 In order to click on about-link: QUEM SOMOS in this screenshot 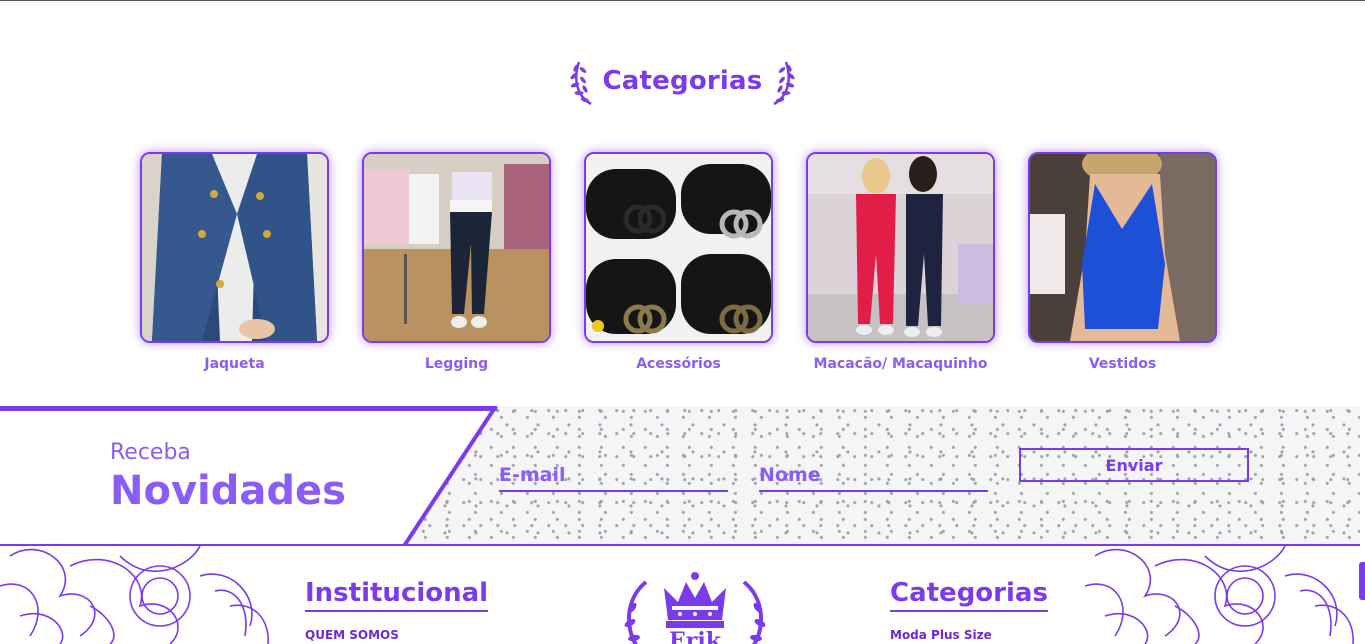, I will do `click(352, 635)`.